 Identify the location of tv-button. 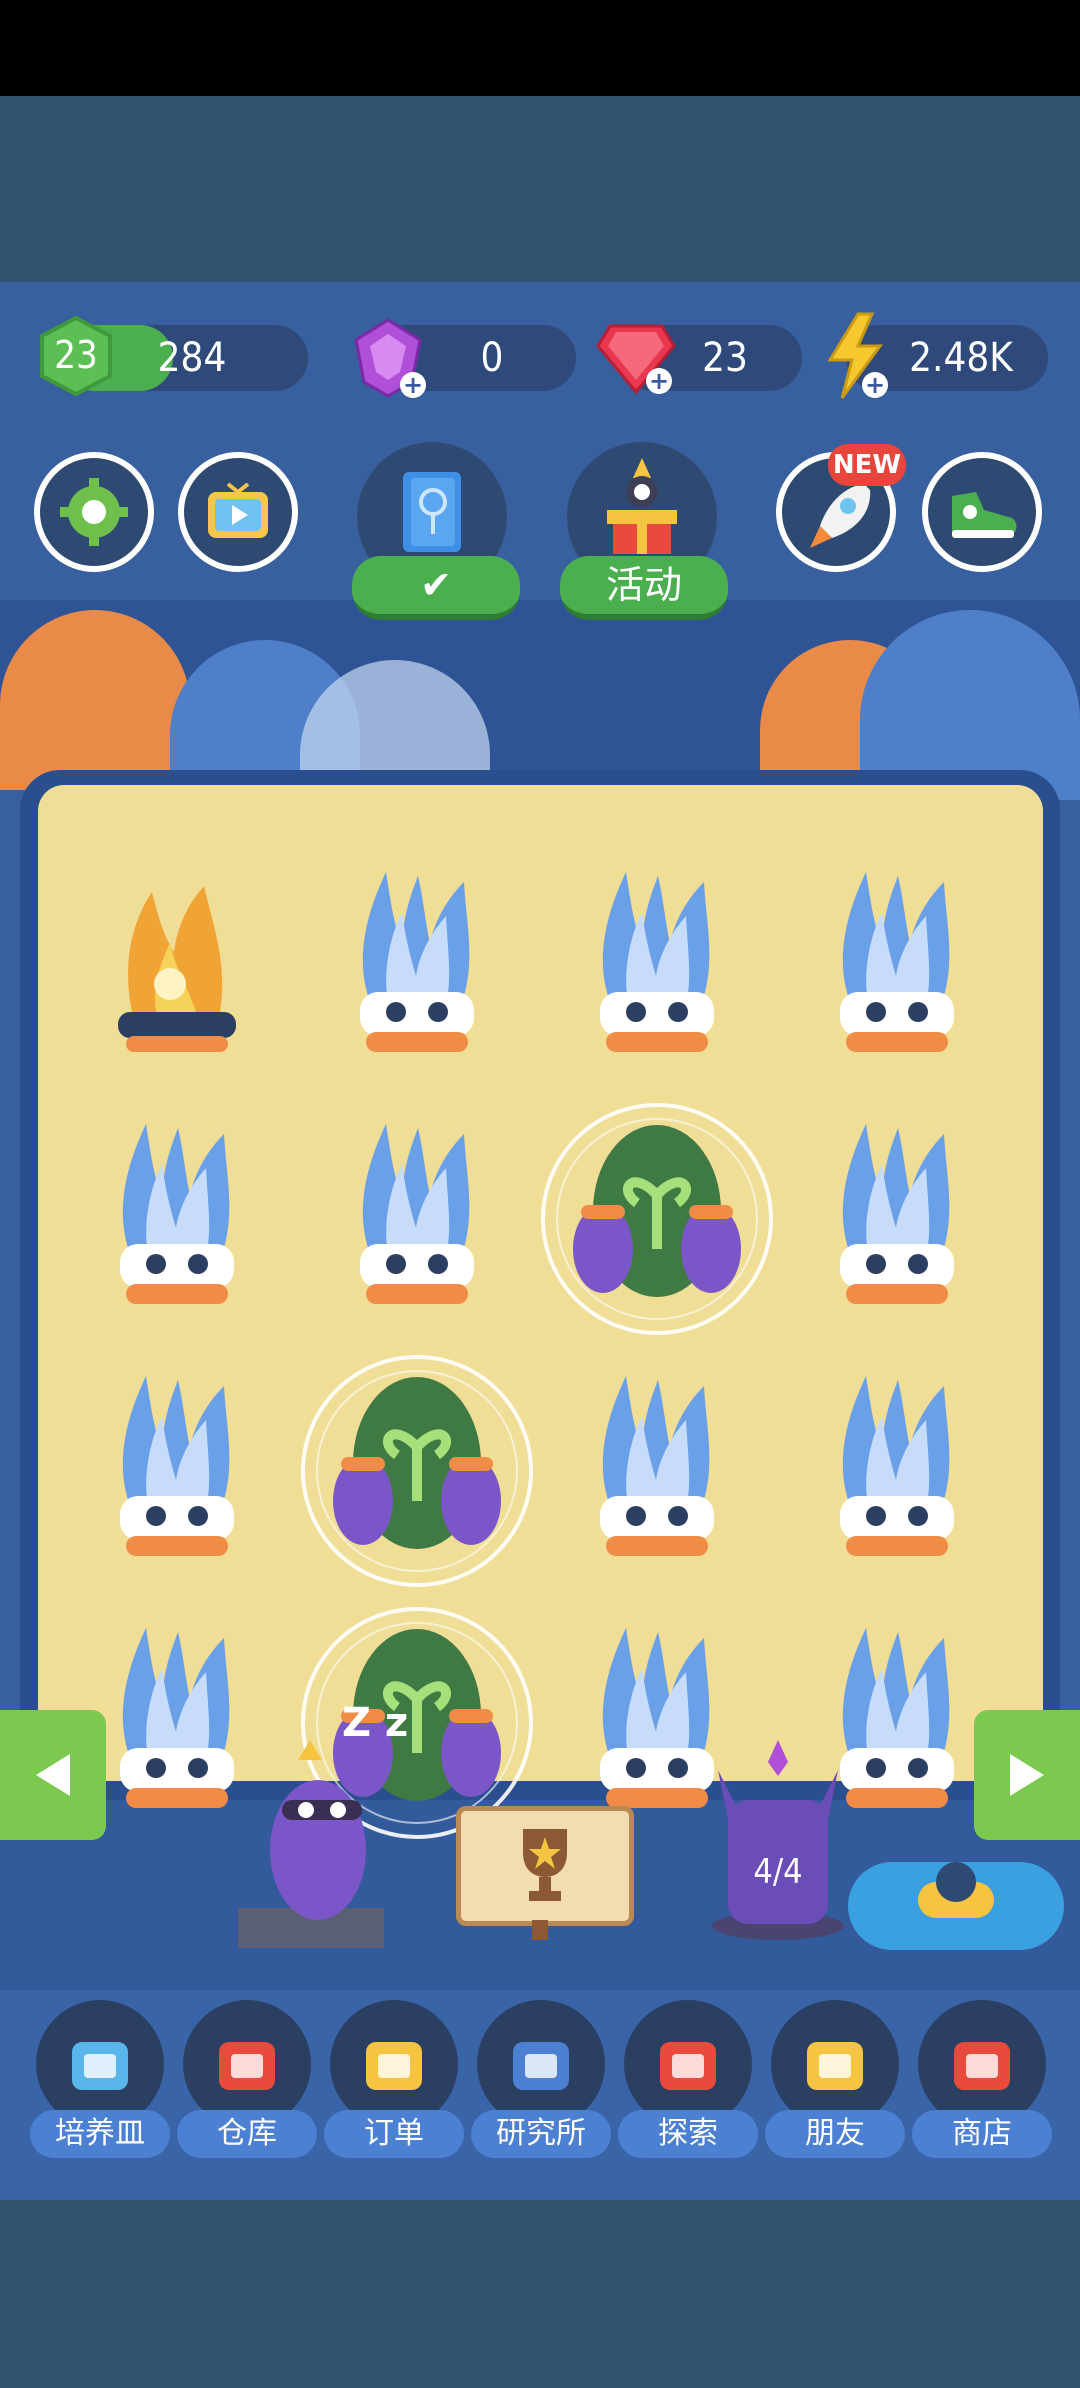
(238, 512).